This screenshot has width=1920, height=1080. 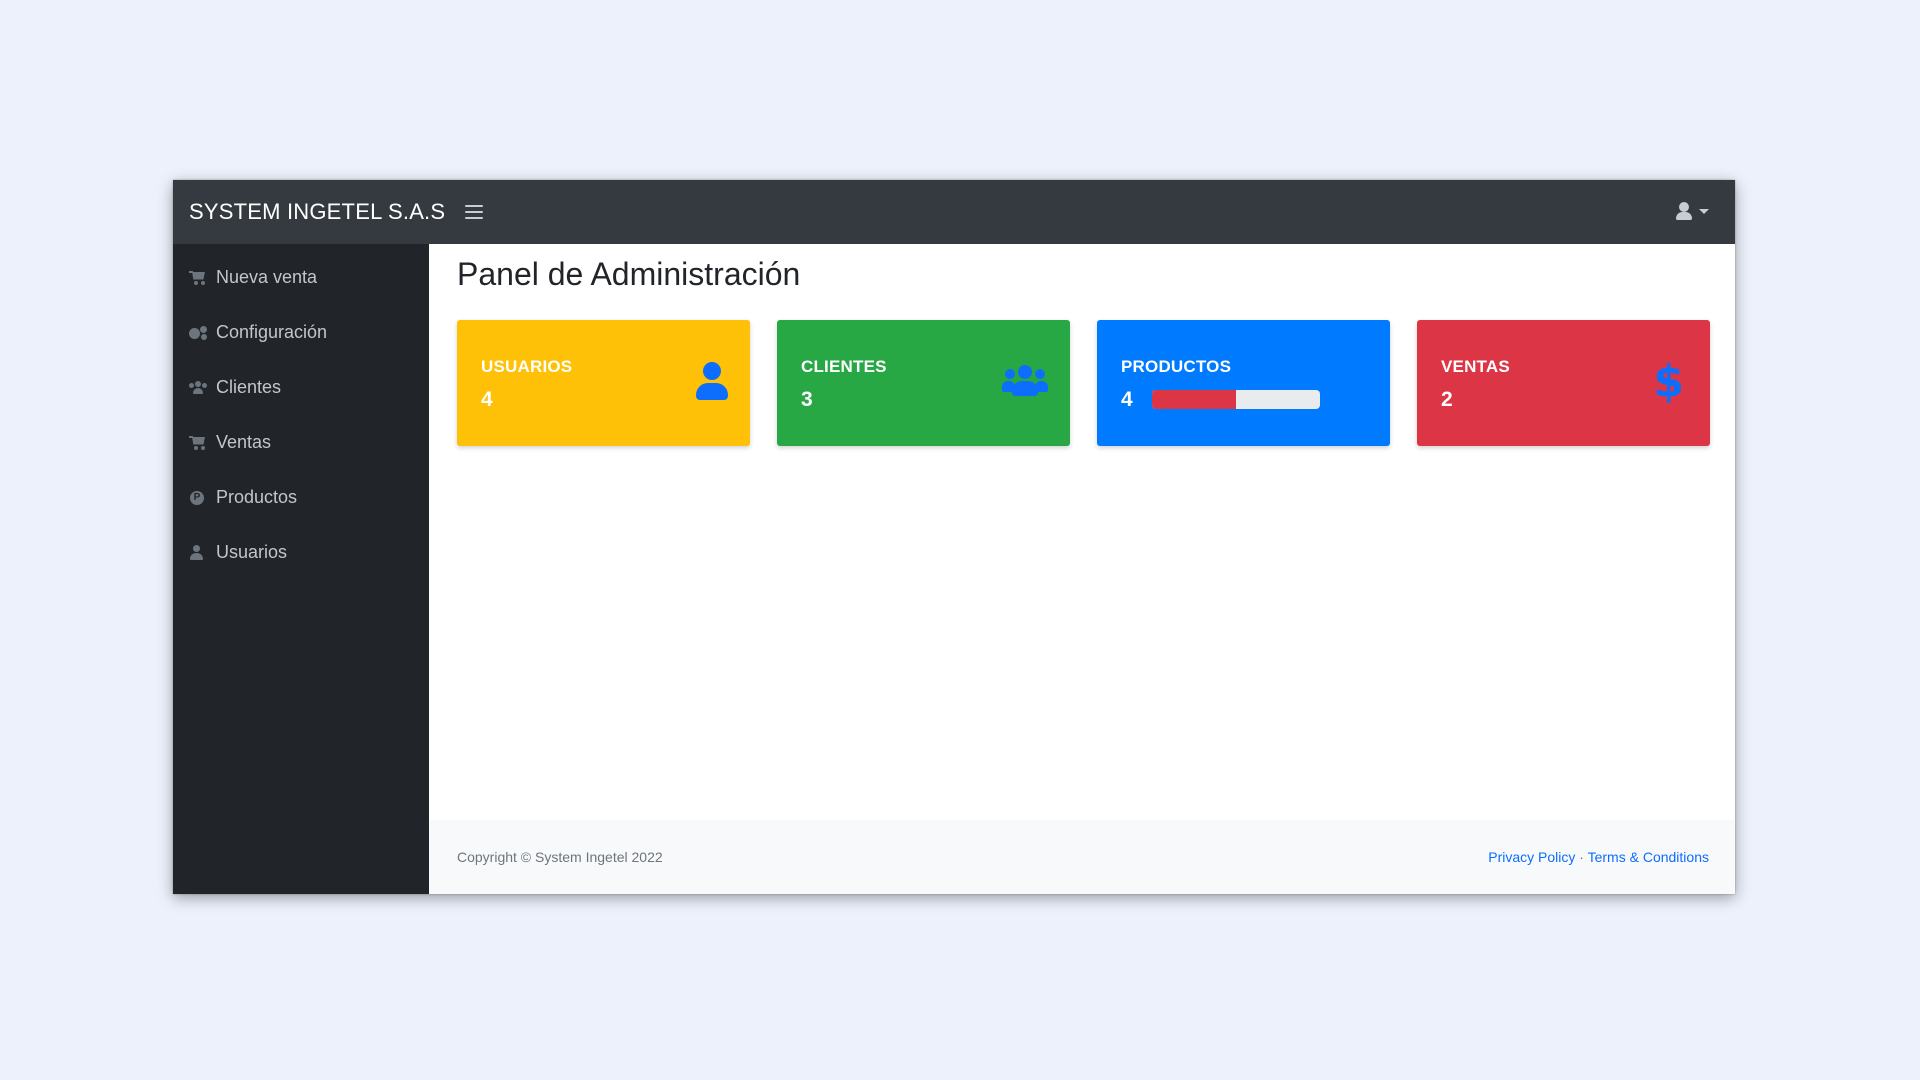 What do you see at coordinates (301, 442) in the screenshot?
I see `sidebar-item-ventas: Ventas` at bounding box center [301, 442].